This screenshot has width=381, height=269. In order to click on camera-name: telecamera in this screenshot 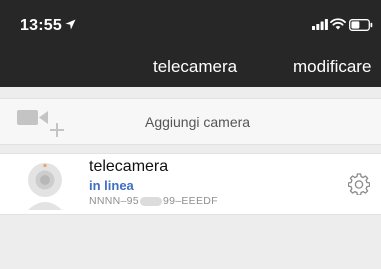, I will do `click(129, 166)`.